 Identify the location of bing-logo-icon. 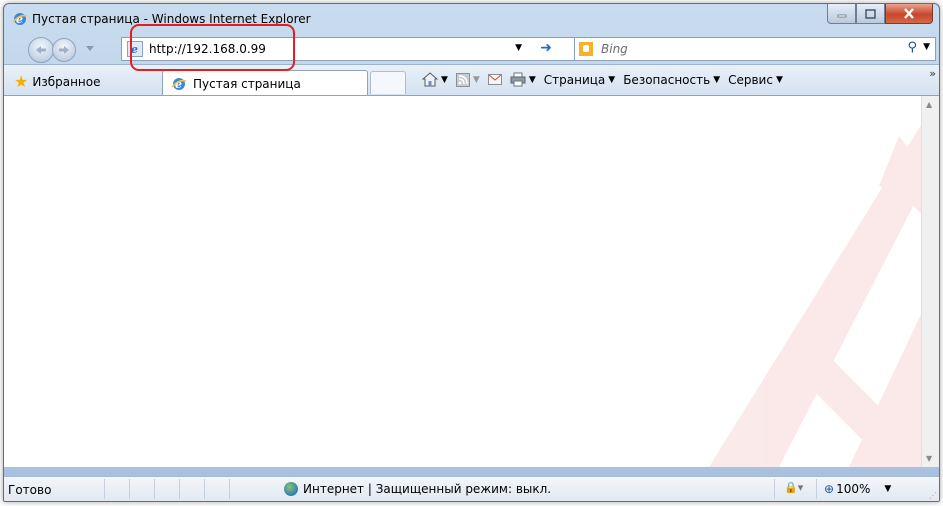
(586, 49).